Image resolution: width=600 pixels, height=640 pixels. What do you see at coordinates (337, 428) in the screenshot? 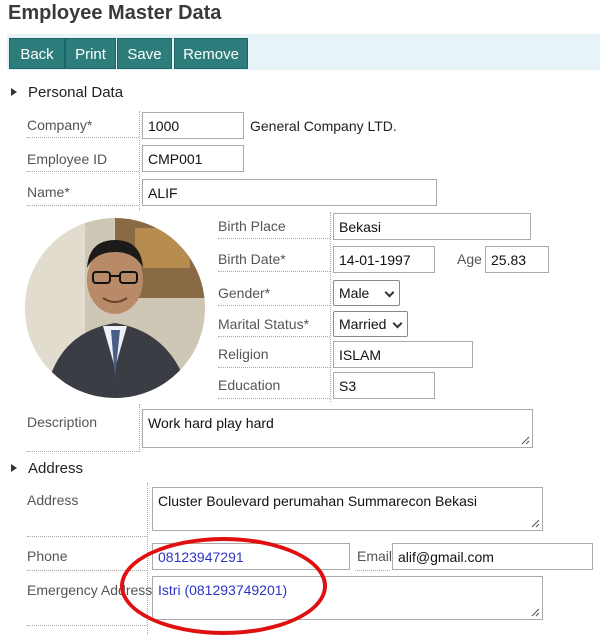
I see `description-textarea: Work hard play hard` at bounding box center [337, 428].